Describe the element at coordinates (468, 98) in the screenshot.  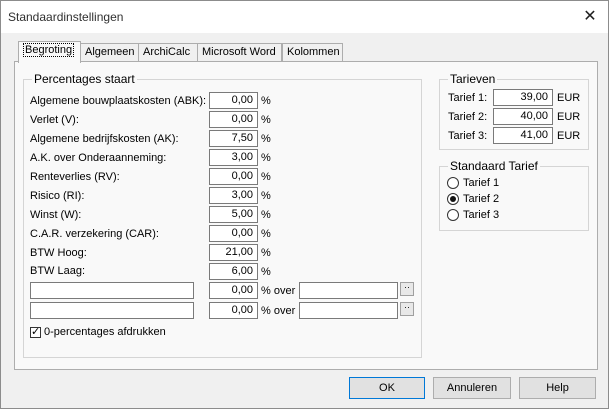
I see `tarief-1-label: Tarief 1:` at that location.